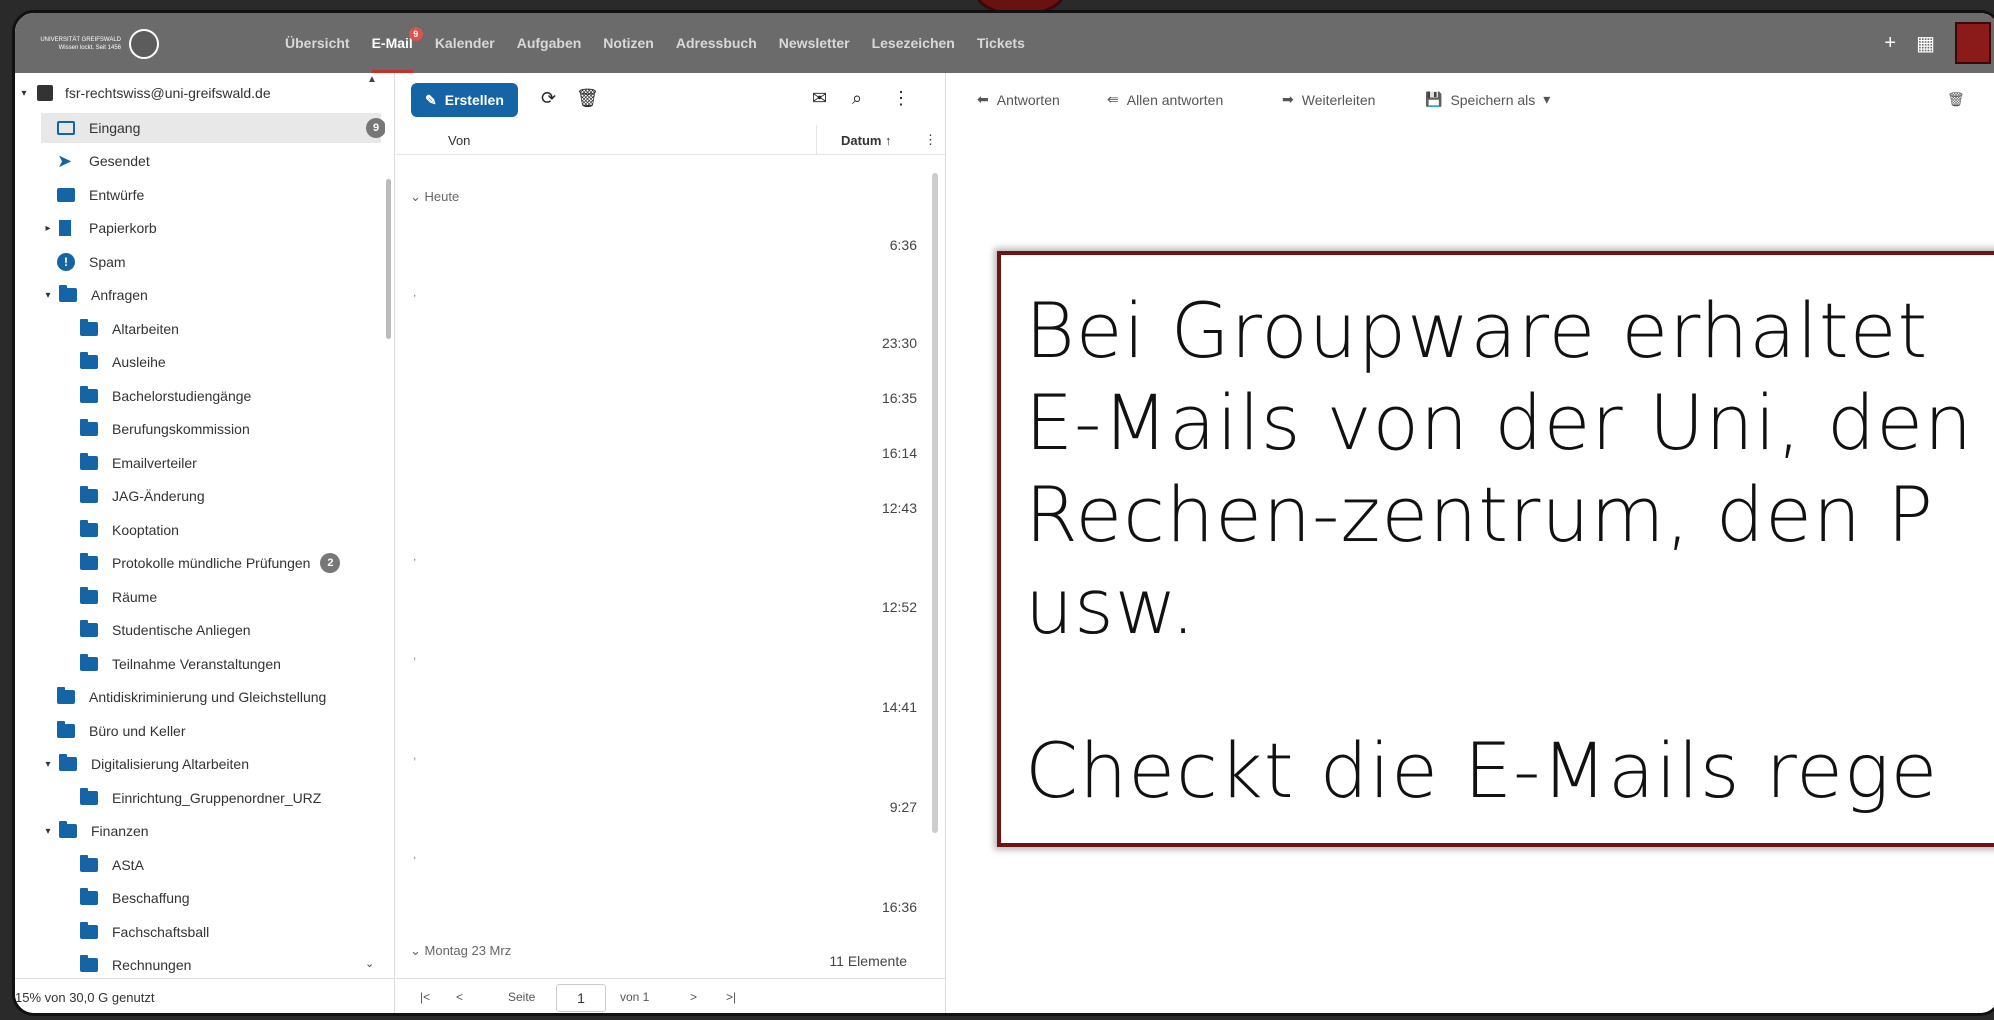  I want to click on first-page-icon: |<, so click(425, 997).